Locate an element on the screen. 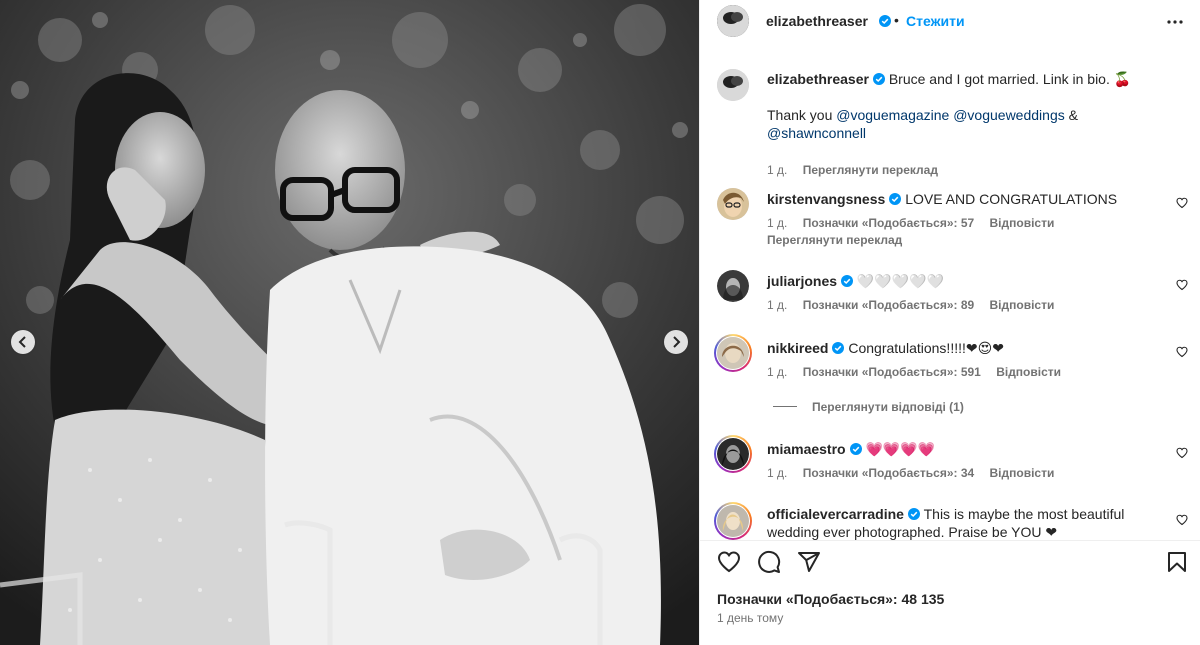 Image resolution: width=1200 pixels, height=645 pixels. chevron-left-icon is located at coordinates (22, 342).